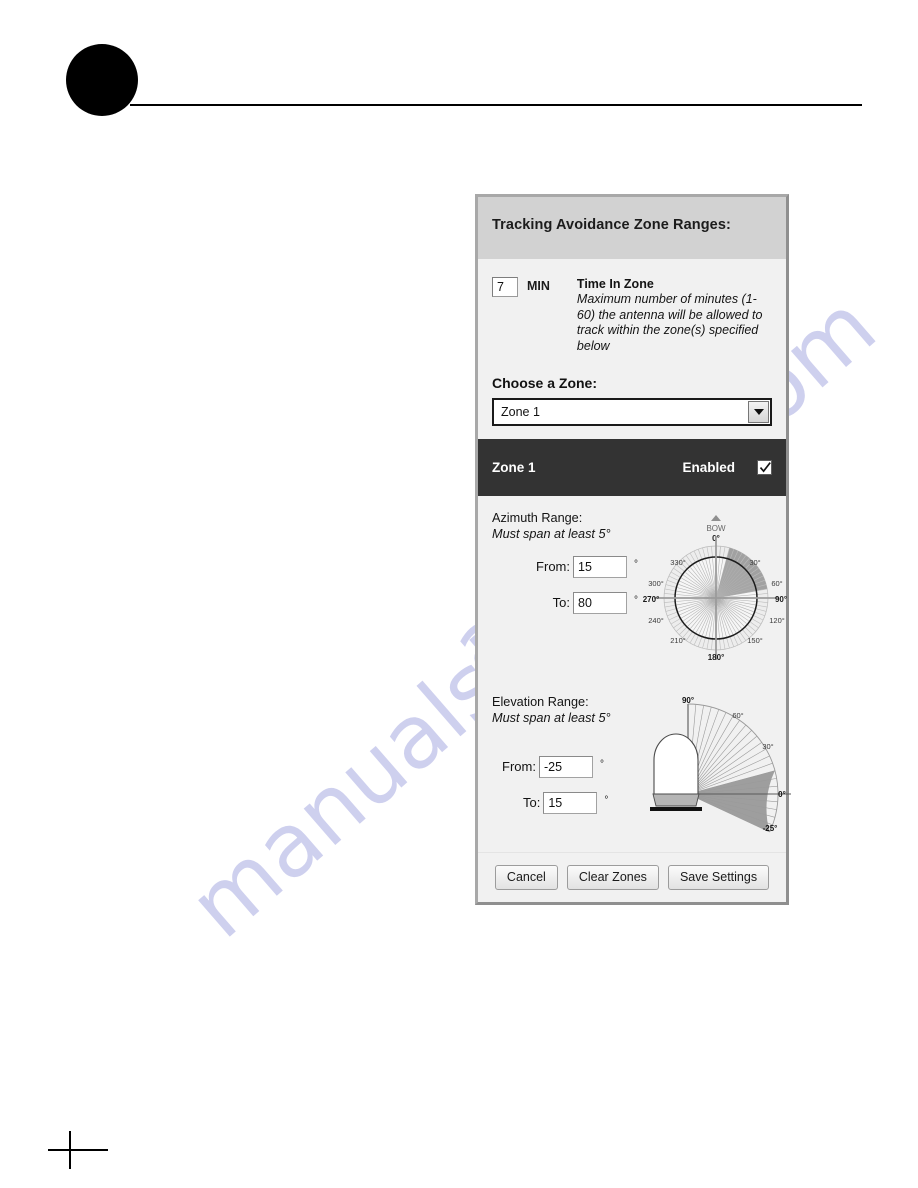 This screenshot has height=1188, width=918. I want to click on elevation-from-degree-symbol: °, so click(601, 764).